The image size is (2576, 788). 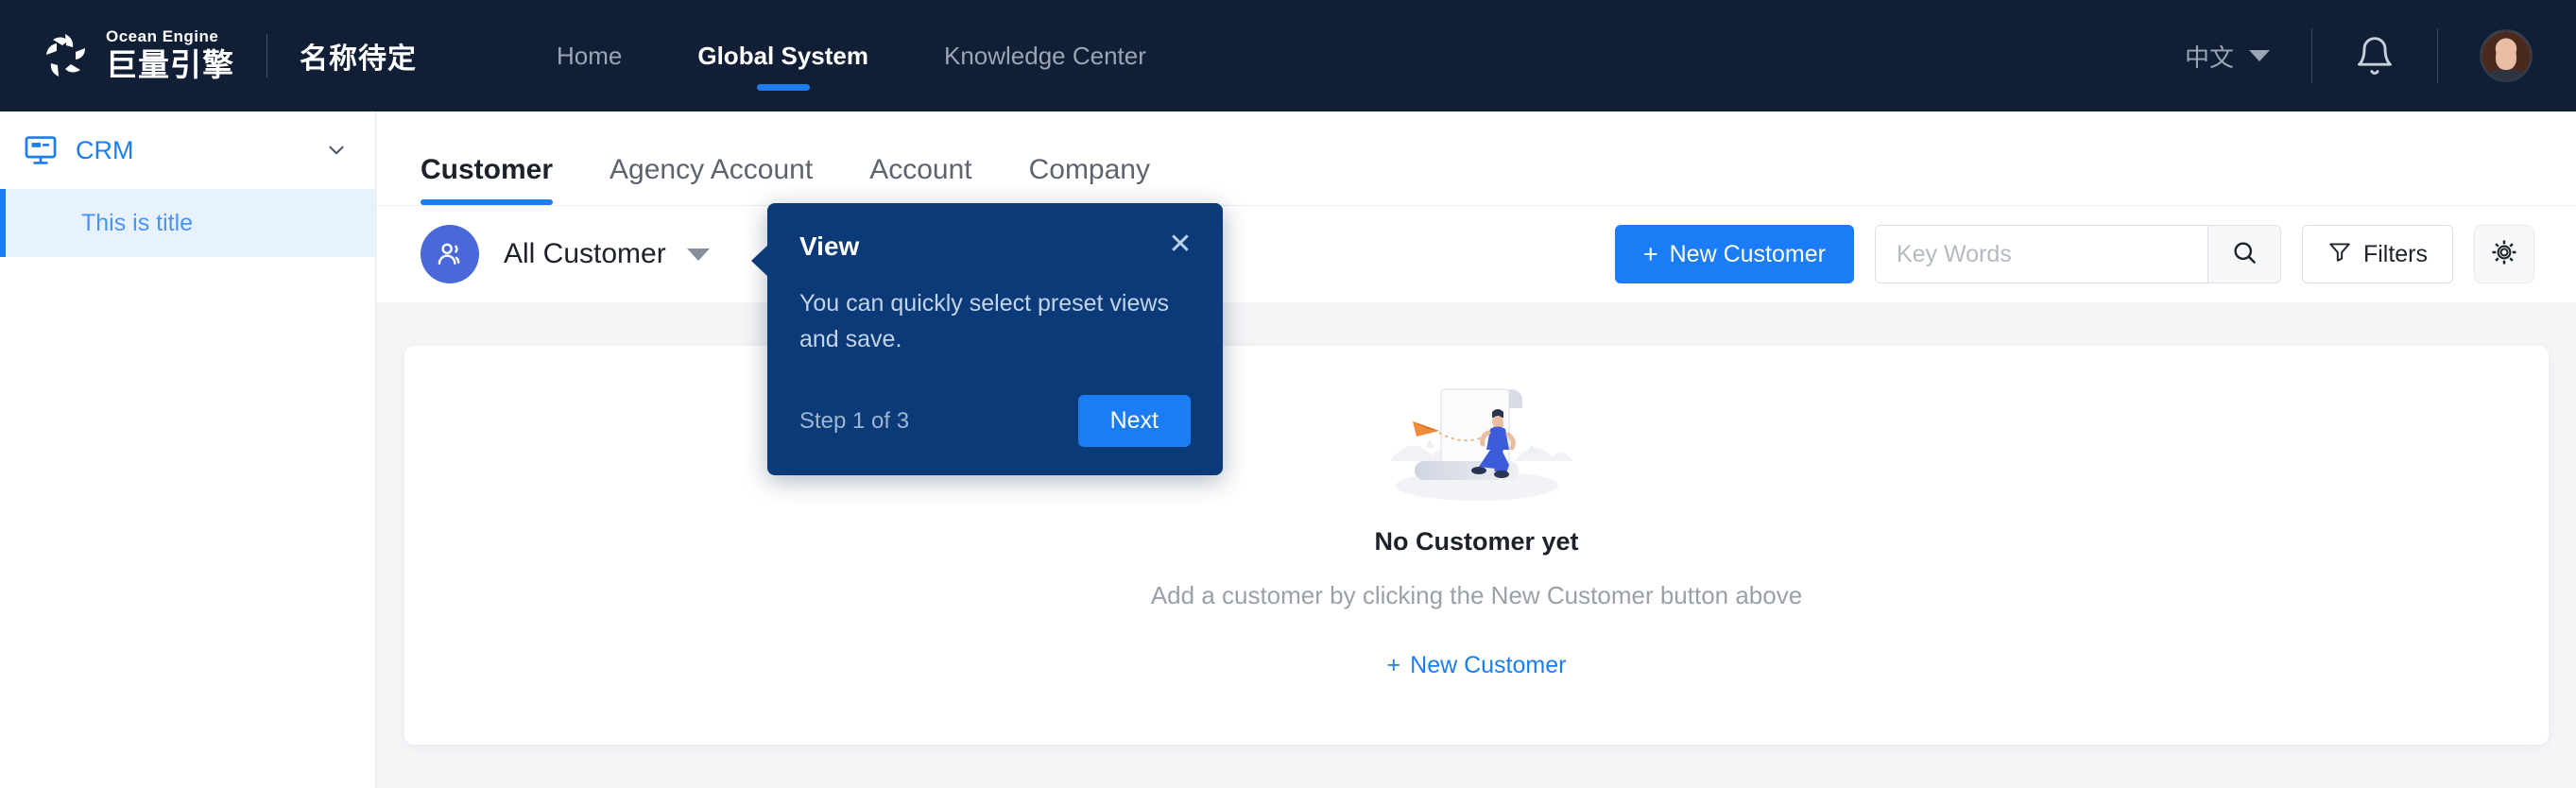 I want to click on search-group, so click(x=2077, y=254).